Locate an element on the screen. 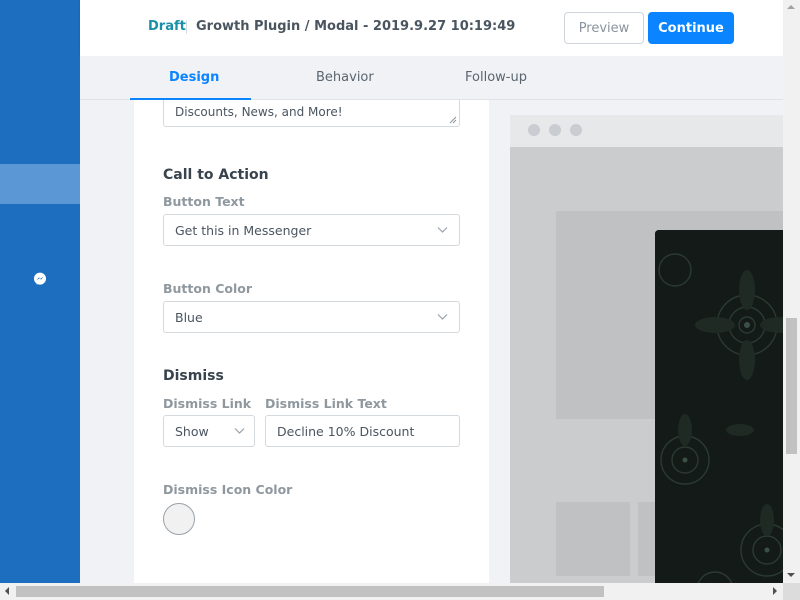 The height and width of the screenshot is (600, 800). succulent-background-image is located at coordinates (719, 406).